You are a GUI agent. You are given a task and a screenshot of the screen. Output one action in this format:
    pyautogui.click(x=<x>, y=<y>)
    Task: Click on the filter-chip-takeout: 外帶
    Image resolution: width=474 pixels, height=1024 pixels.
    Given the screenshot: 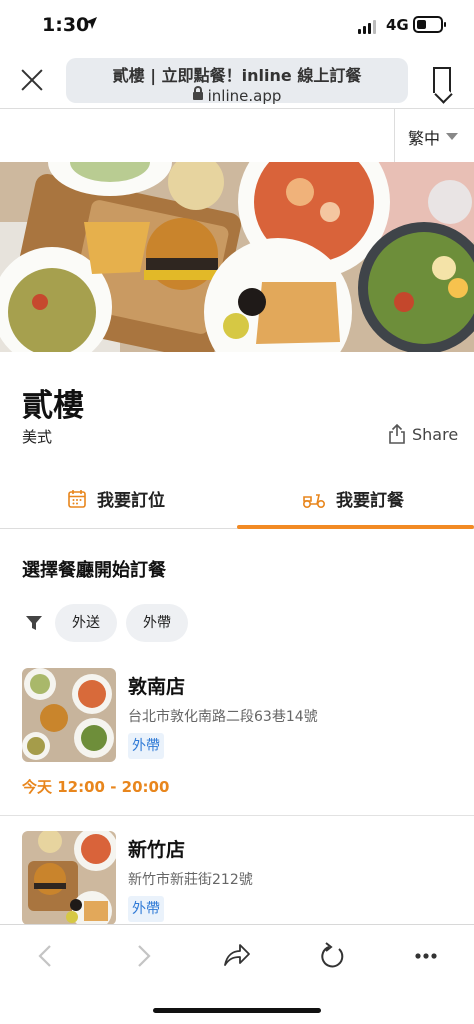 What is the action you would take?
    pyautogui.click(x=157, y=623)
    